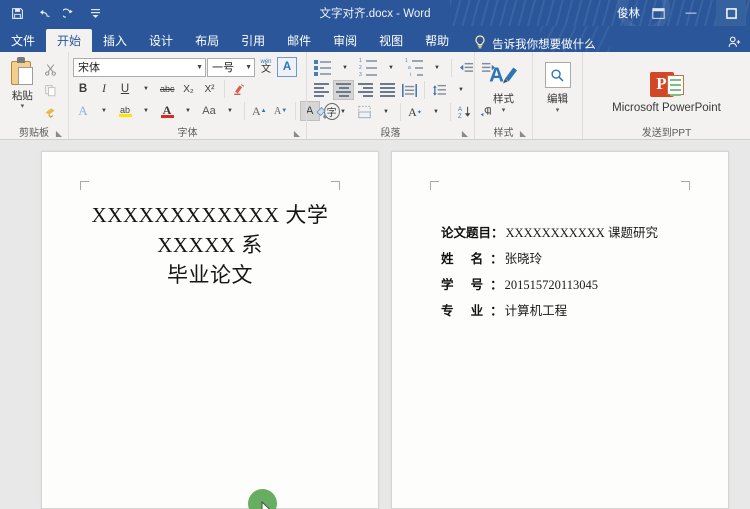  Describe the element at coordinates (731, 13) in the screenshot. I see `restore-button` at that location.